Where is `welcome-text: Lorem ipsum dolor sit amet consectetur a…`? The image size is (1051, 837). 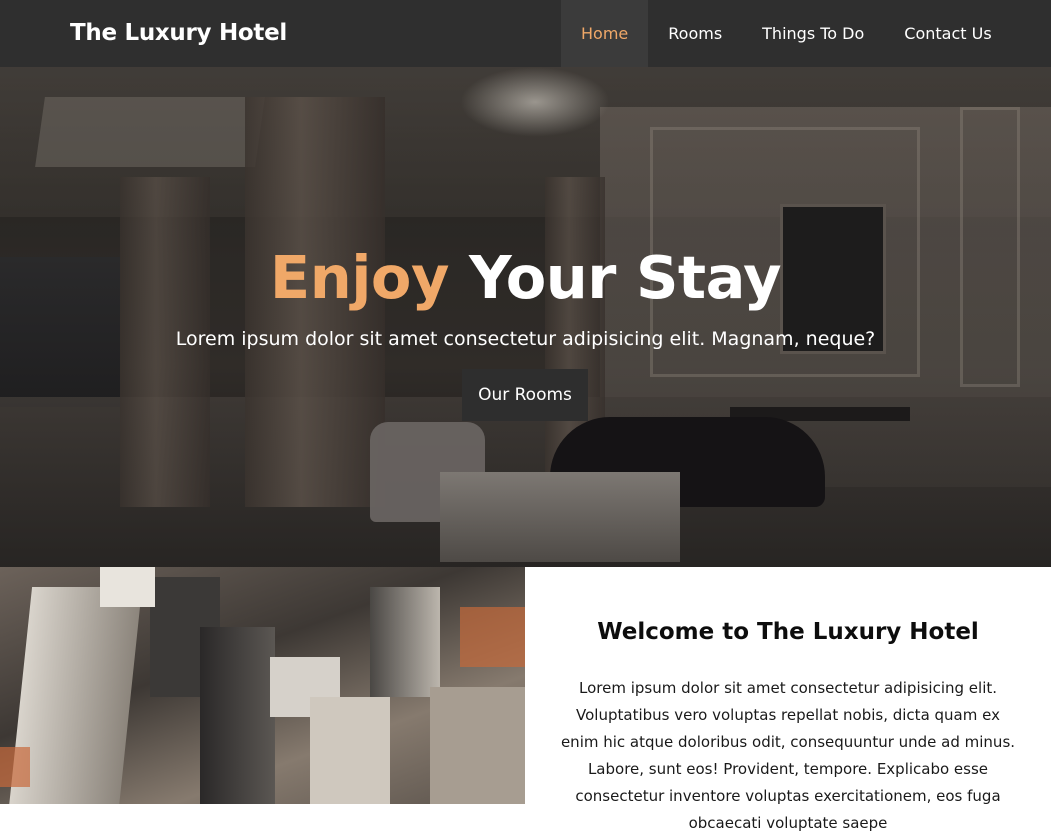 welcome-text: Lorem ipsum dolor sit amet consectetur a… is located at coordinates (788, 755).